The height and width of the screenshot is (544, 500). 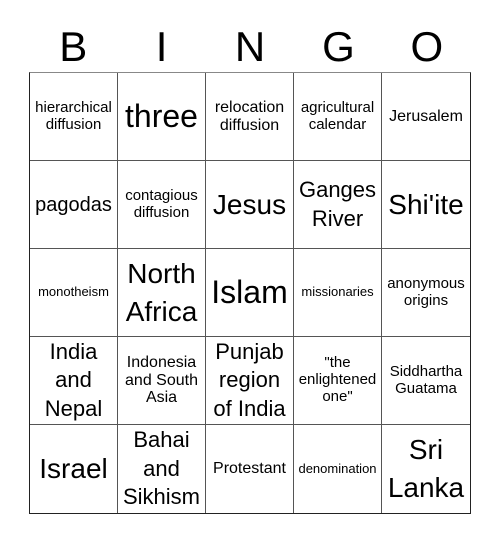 What do you see at coordinates (162, 117) in the screenshot?
I see `bingo-cell: three` at bounding box center [162, 117].